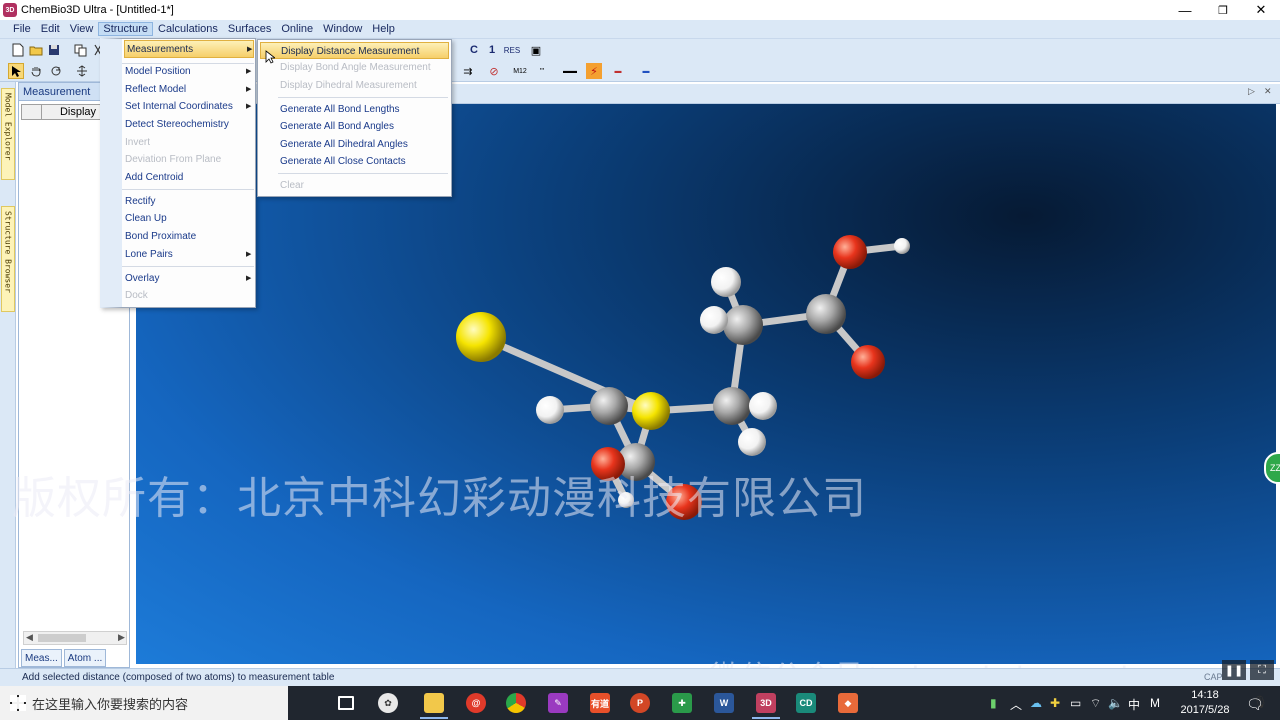 This screenshot has height=720, width=1280. What do you see at coordinates (36, 50) in the screenshot?
I see `open-folder-icon` at bounding box center [36, 50].